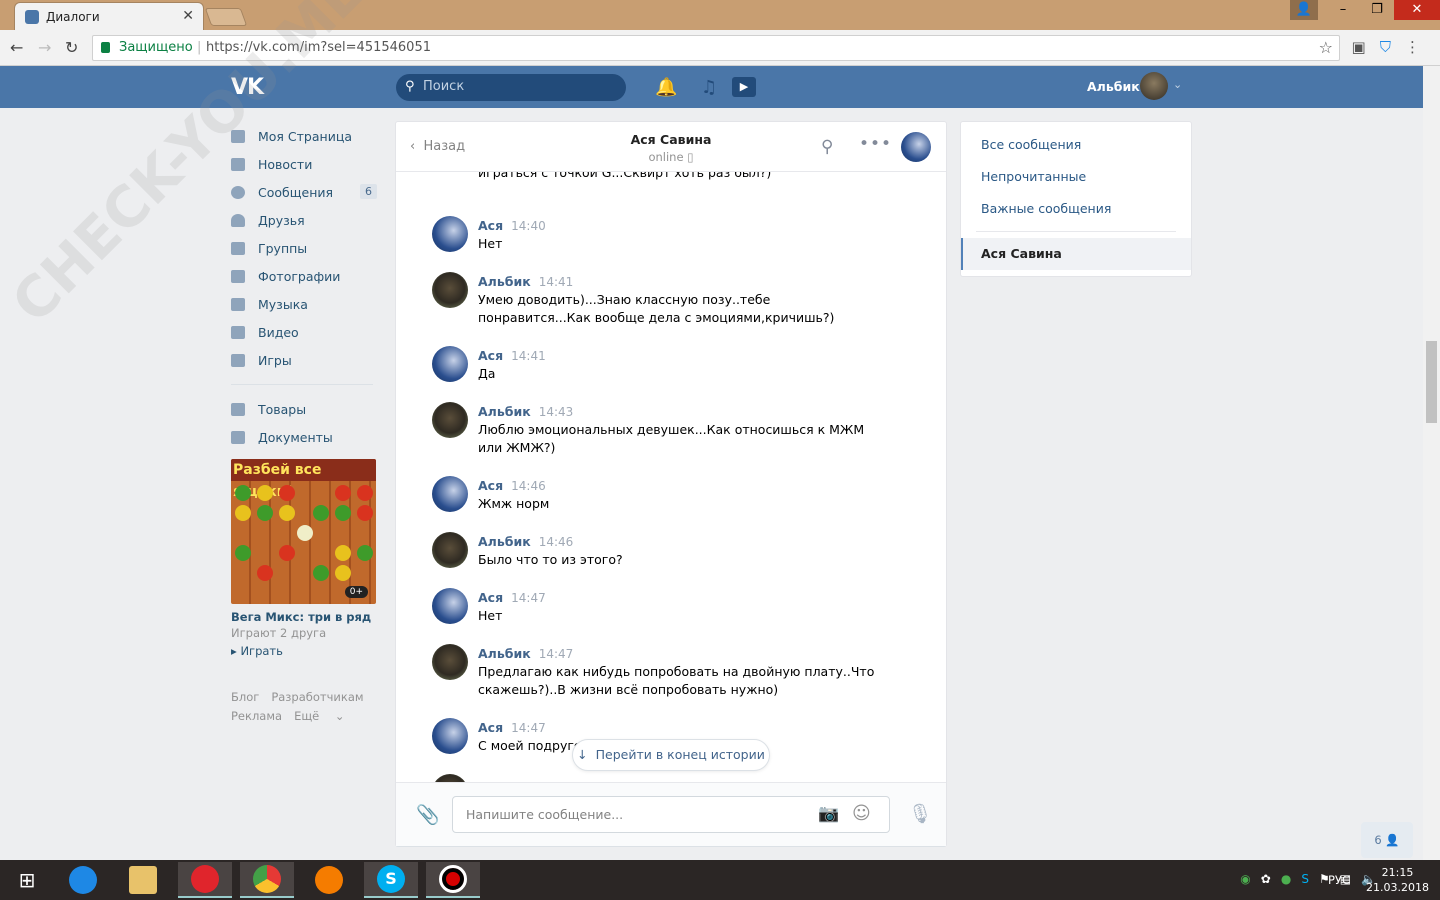 This screenshot has width=1440, height=900. I want to click on paperclip-icon: 📎, so click(428, 814).